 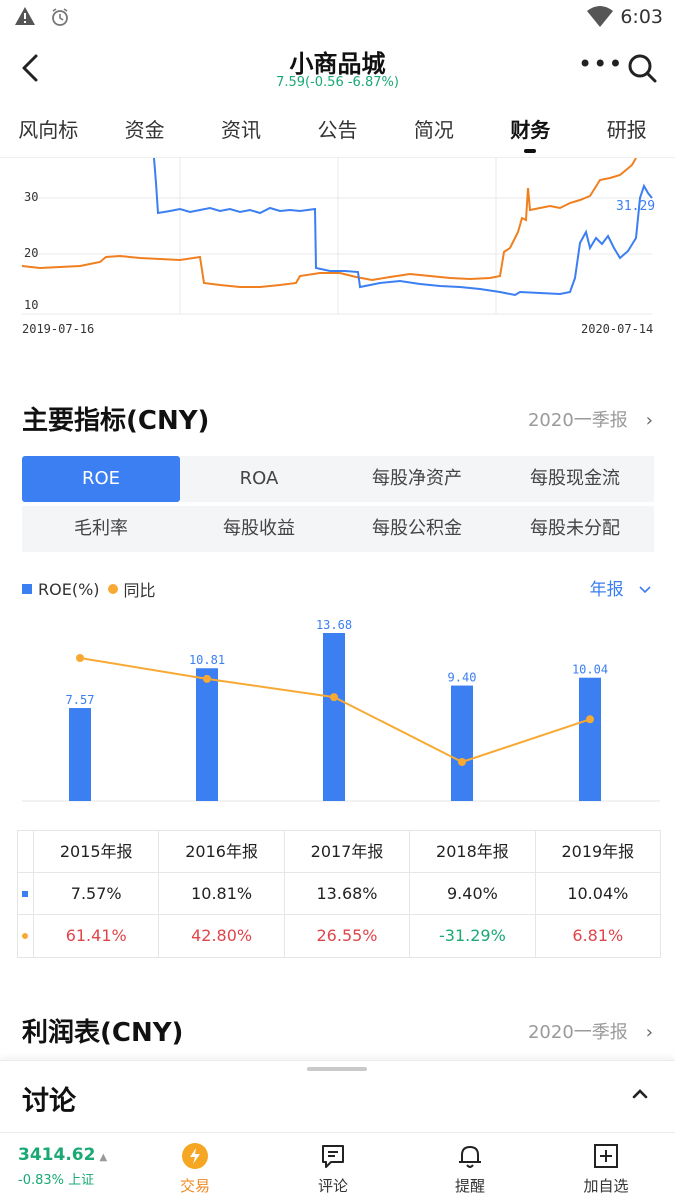 I want to click on table-header-cell: 2016年报, so click(x=222, y=851).